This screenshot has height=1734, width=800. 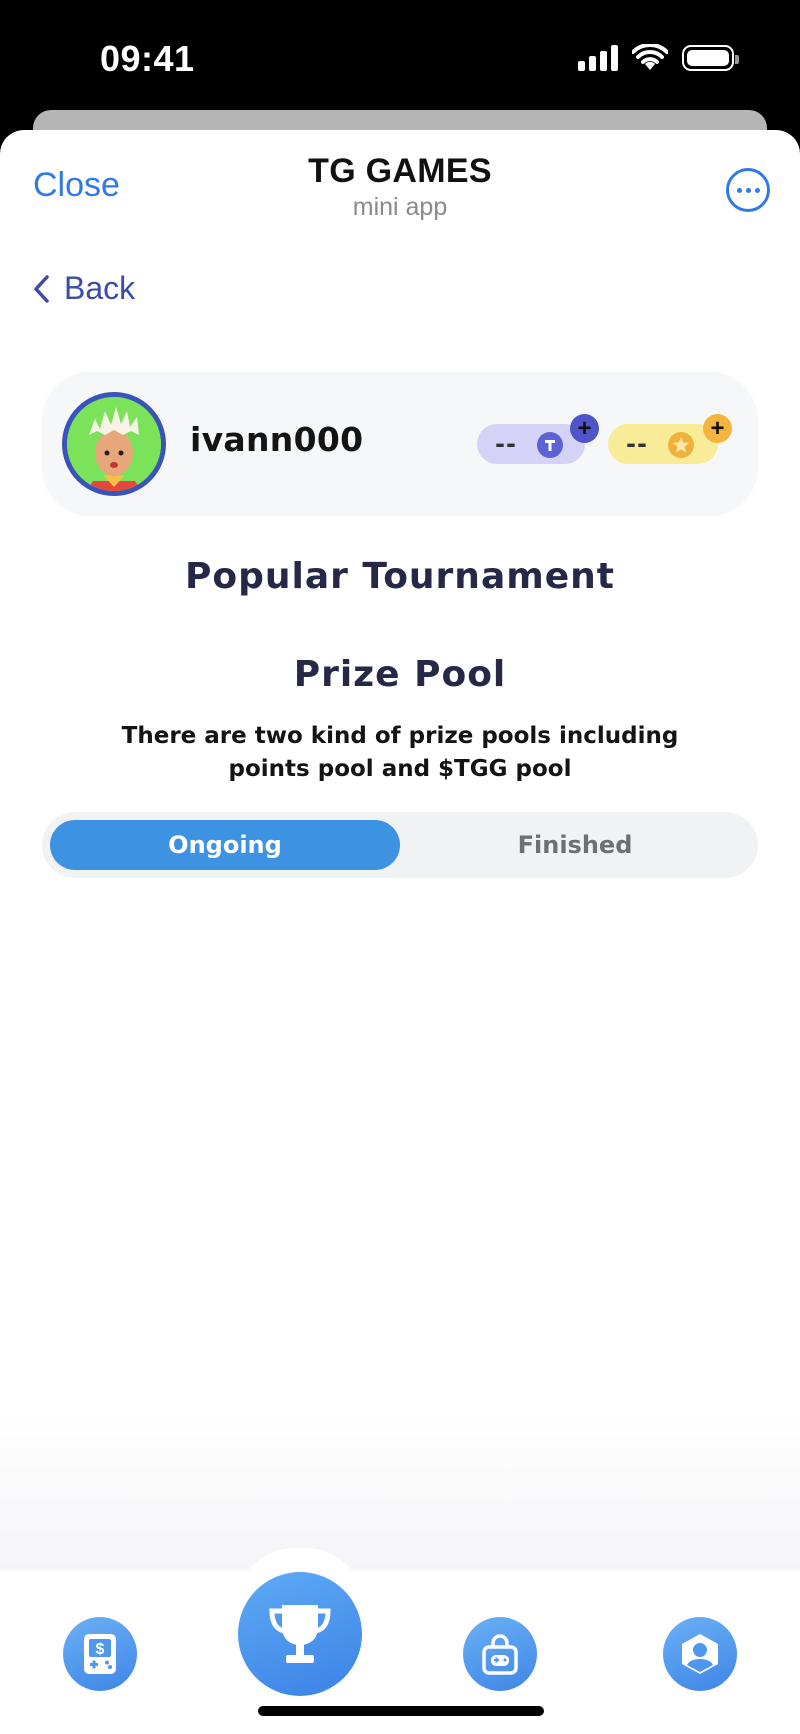 I want to click on nav-profile-button, so click(x=700, y=1654).